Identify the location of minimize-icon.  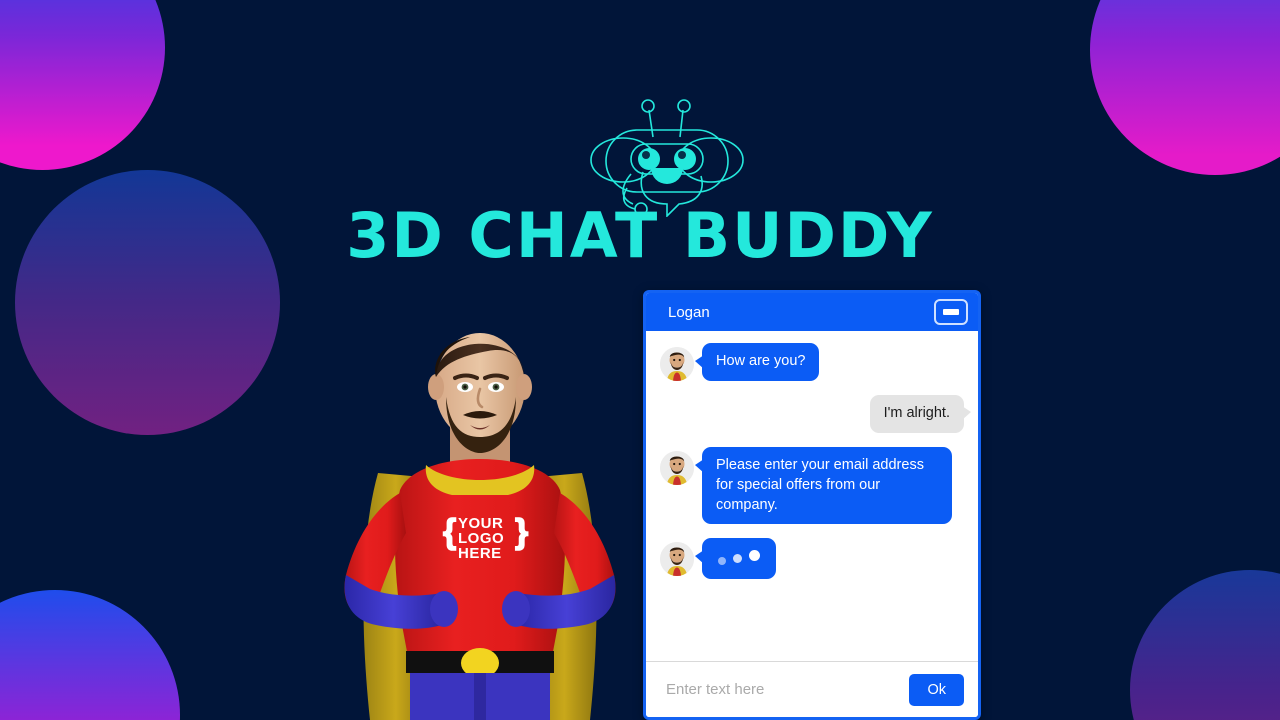
(951, 312).